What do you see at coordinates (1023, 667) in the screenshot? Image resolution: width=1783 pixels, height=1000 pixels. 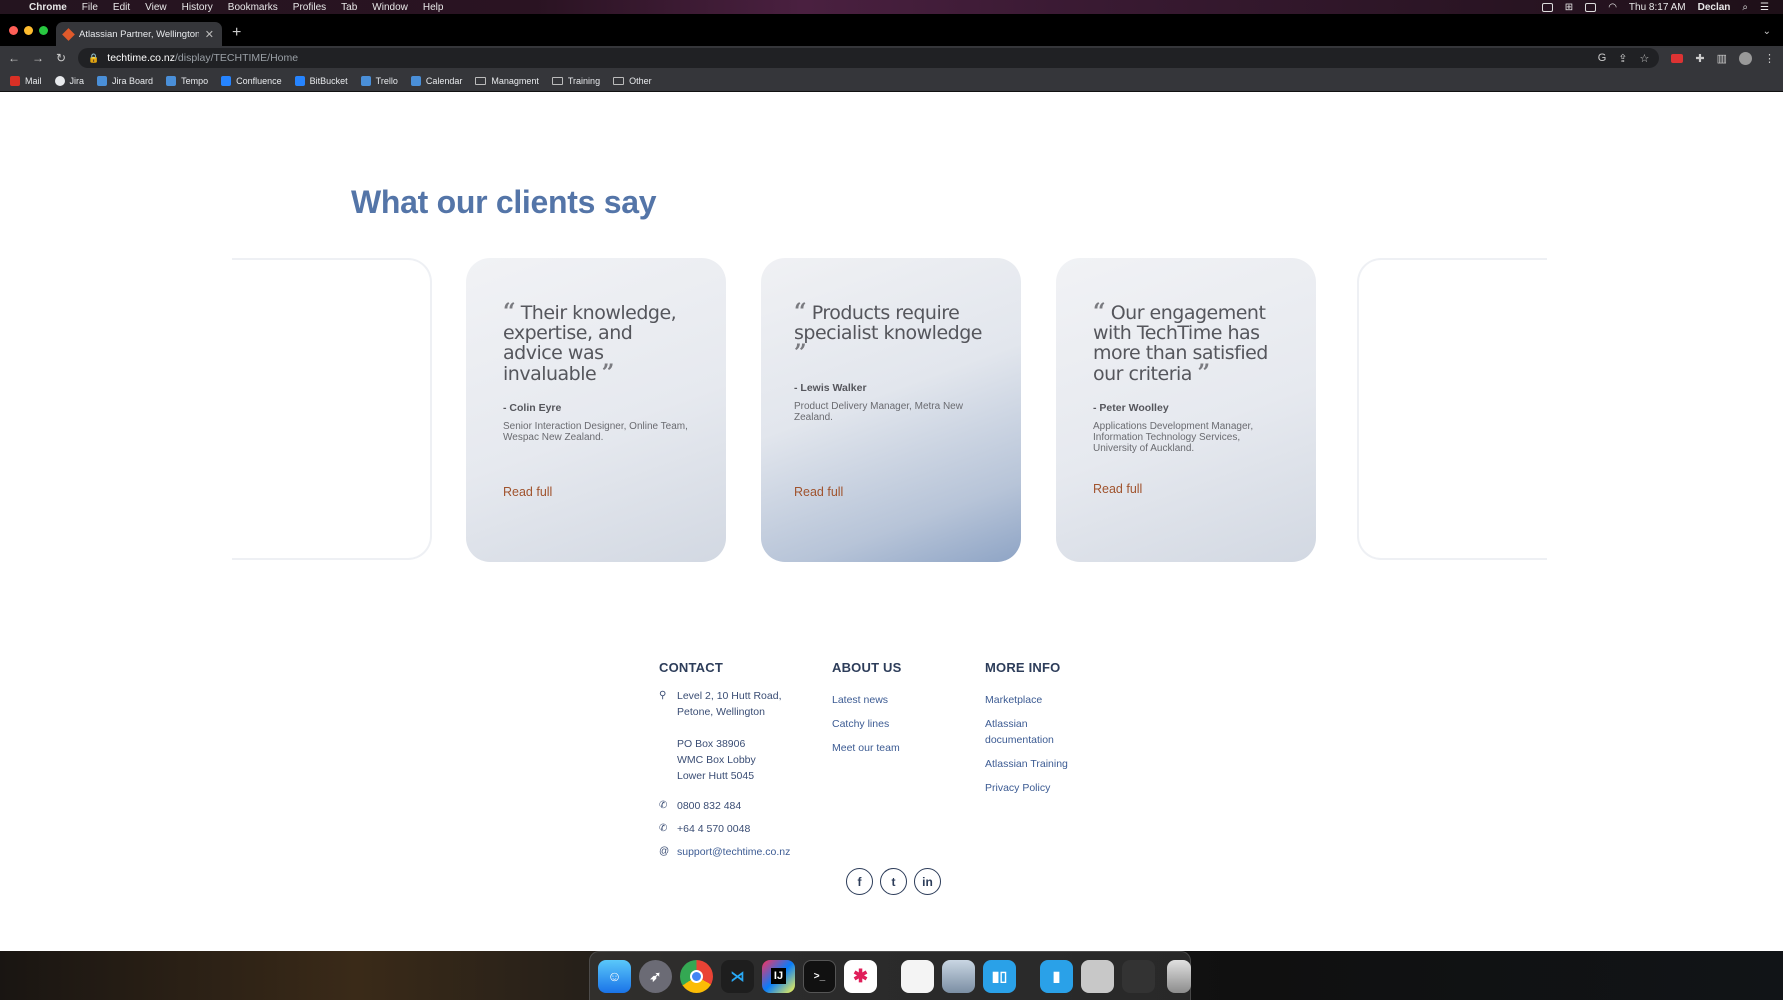 I see `footer-more-heading: MORE INFO` at bounding box center [1023, 667].